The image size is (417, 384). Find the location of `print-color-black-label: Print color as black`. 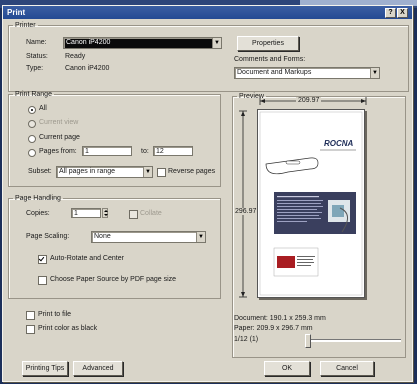

print-color-black-label: Print color as black is located at coordinates (68, 328).